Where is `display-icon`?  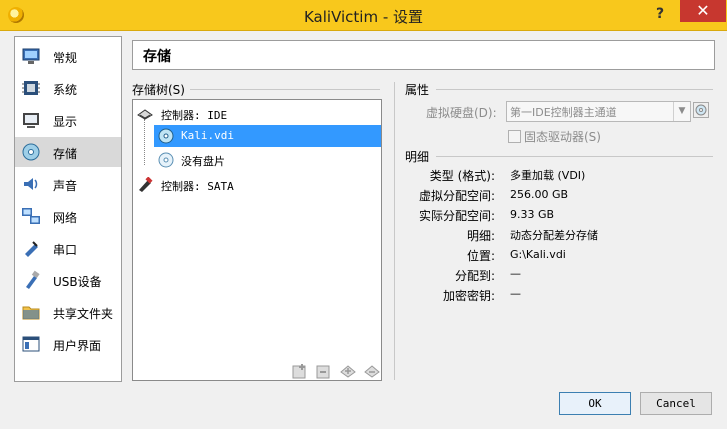 display-icon is located at coordinates (31, 120).